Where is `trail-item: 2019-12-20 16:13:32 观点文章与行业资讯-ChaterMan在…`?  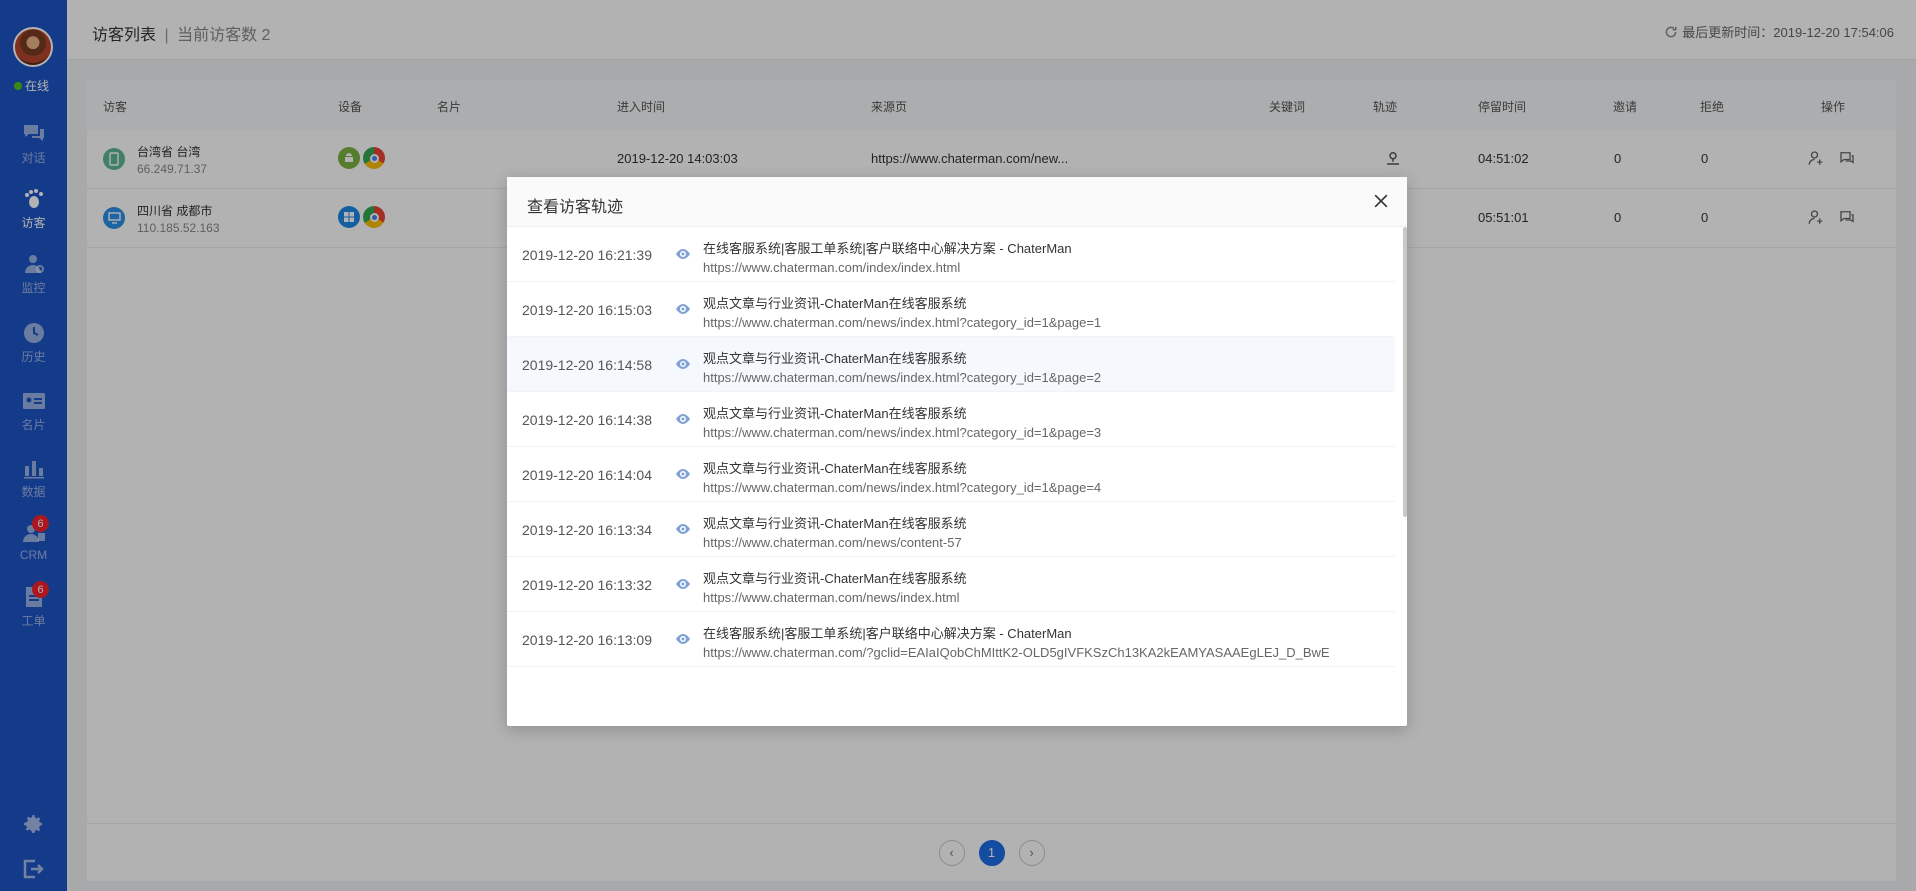
trail-item: 2019-12-20 16:13:32 观点文章与行业资讯-ChaterMan在… is located at coordinates (951, 584).